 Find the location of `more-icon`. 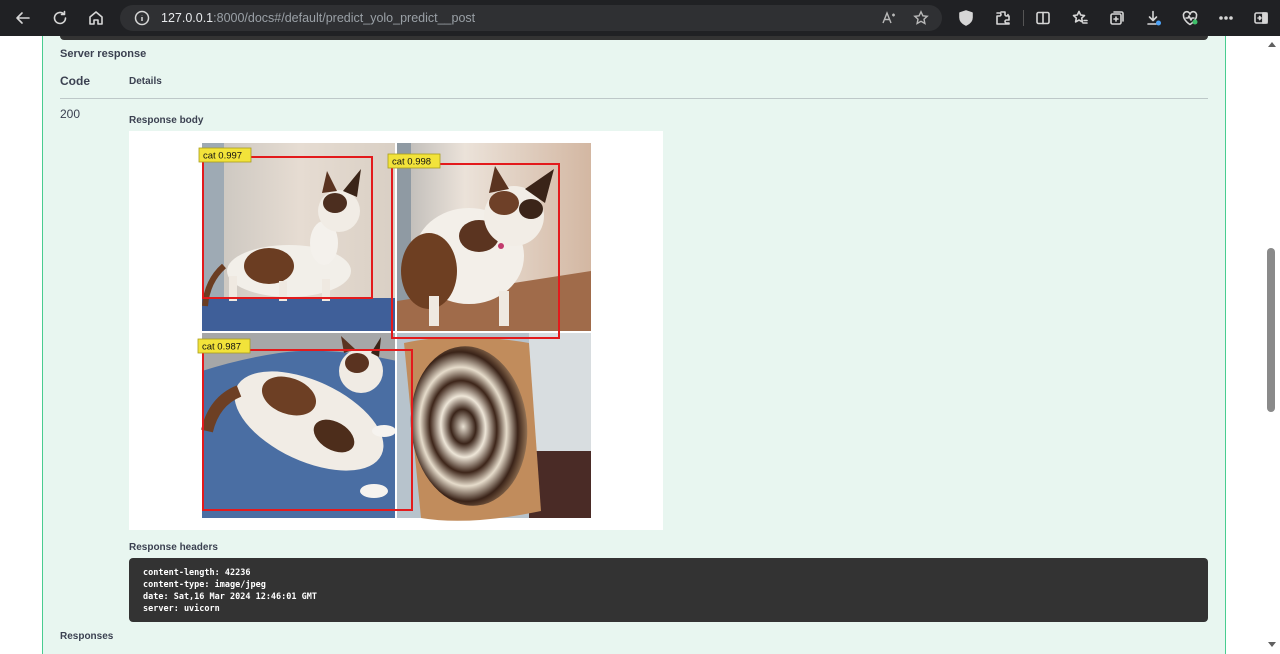

more-icon is located at coordinates (1226, 18).